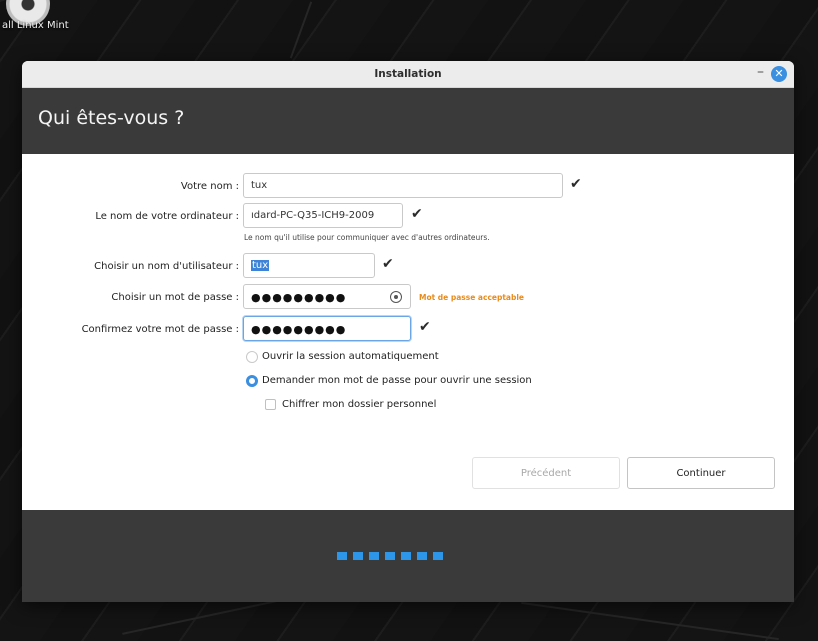 The height and width of the screenshot is (641, 818). What do you see at coordinates (252, 381) in the screenshot?
I see `require-password-radio` at bounding box center [252, 381].